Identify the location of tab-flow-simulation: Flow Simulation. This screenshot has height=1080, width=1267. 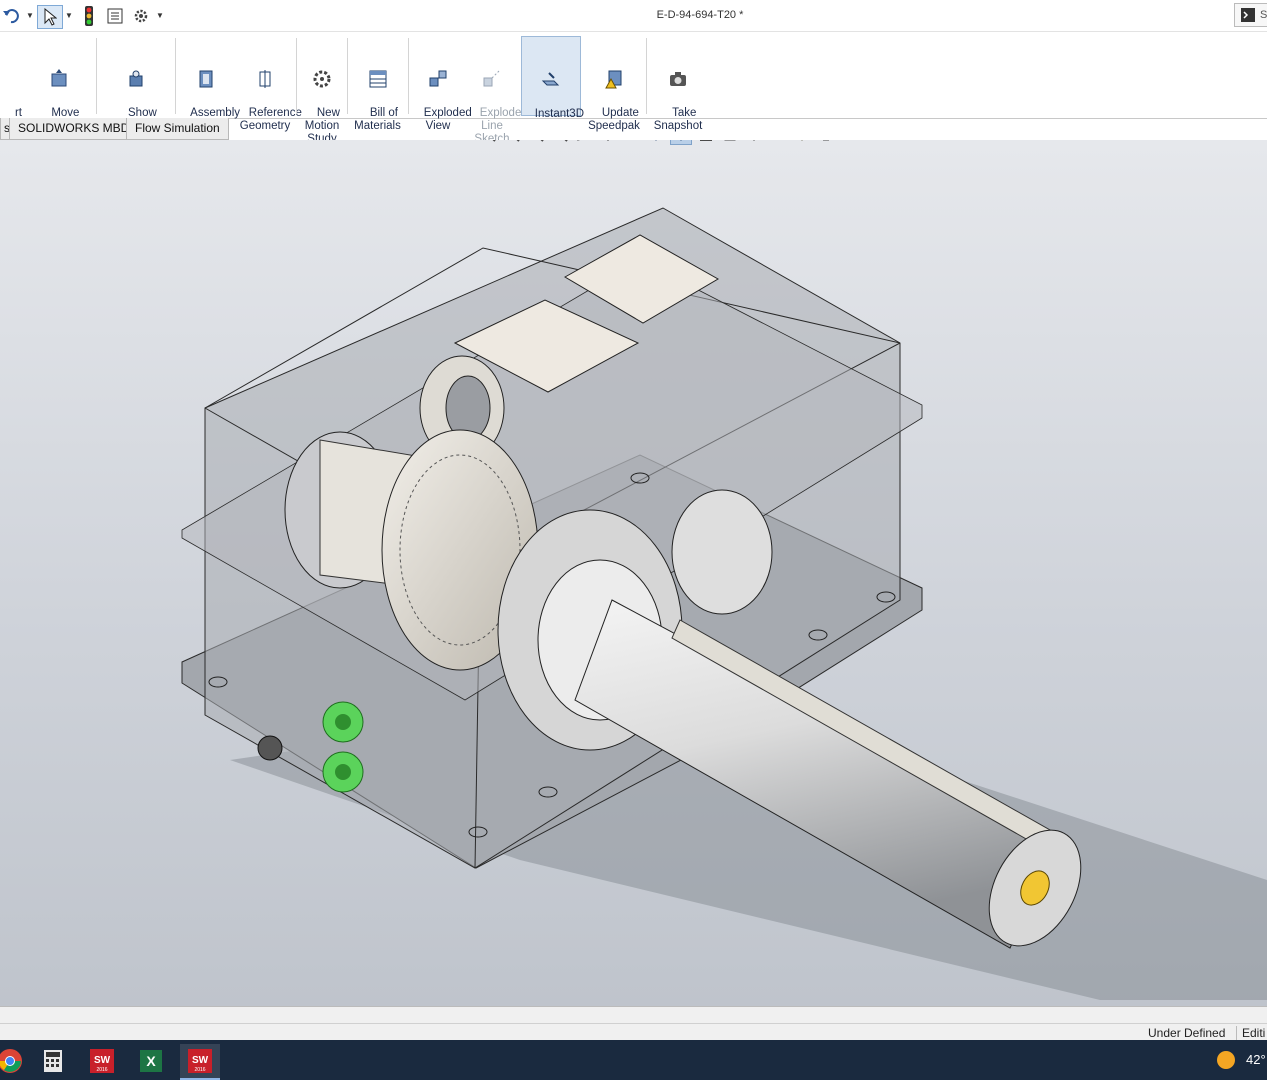
(177, 129).